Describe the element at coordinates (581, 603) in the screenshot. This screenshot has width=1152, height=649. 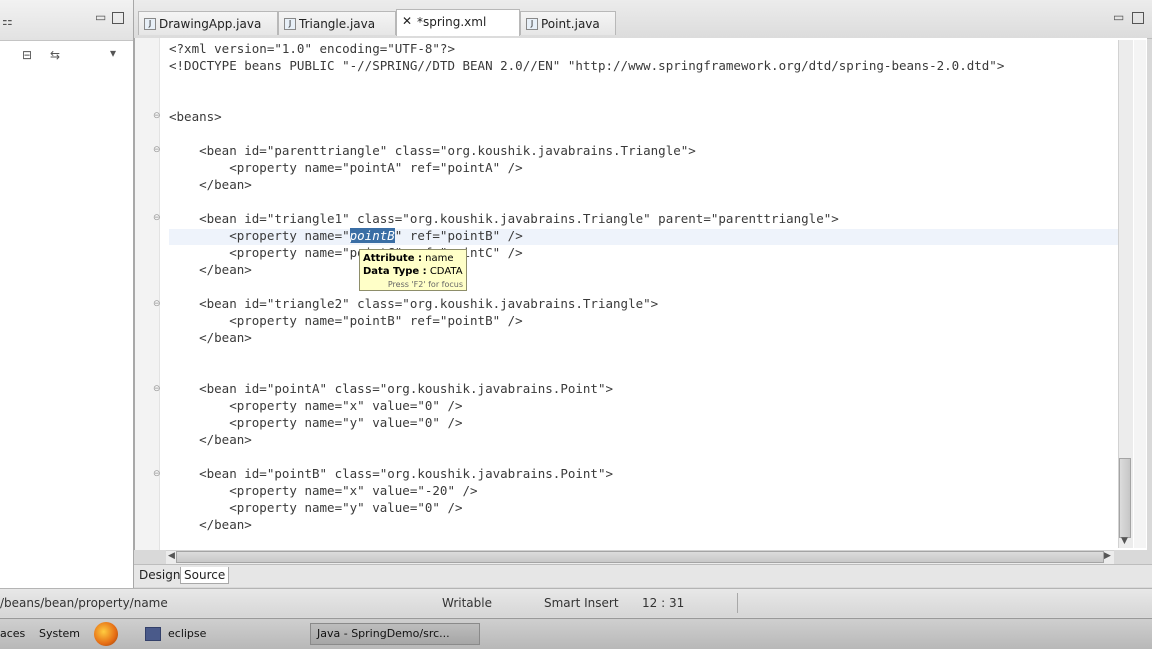
I see `status-insert-mode: Smart Insert` at that location.